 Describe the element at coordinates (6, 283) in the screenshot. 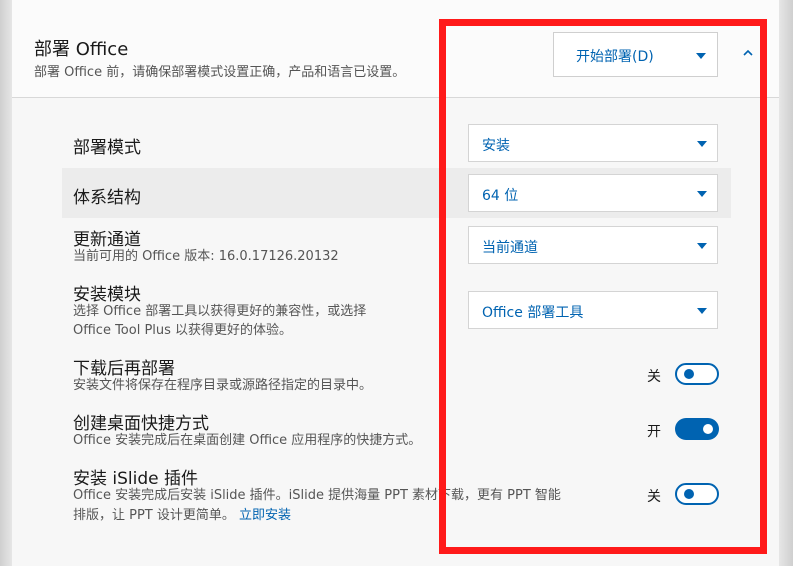

I see `background-left` at that location.